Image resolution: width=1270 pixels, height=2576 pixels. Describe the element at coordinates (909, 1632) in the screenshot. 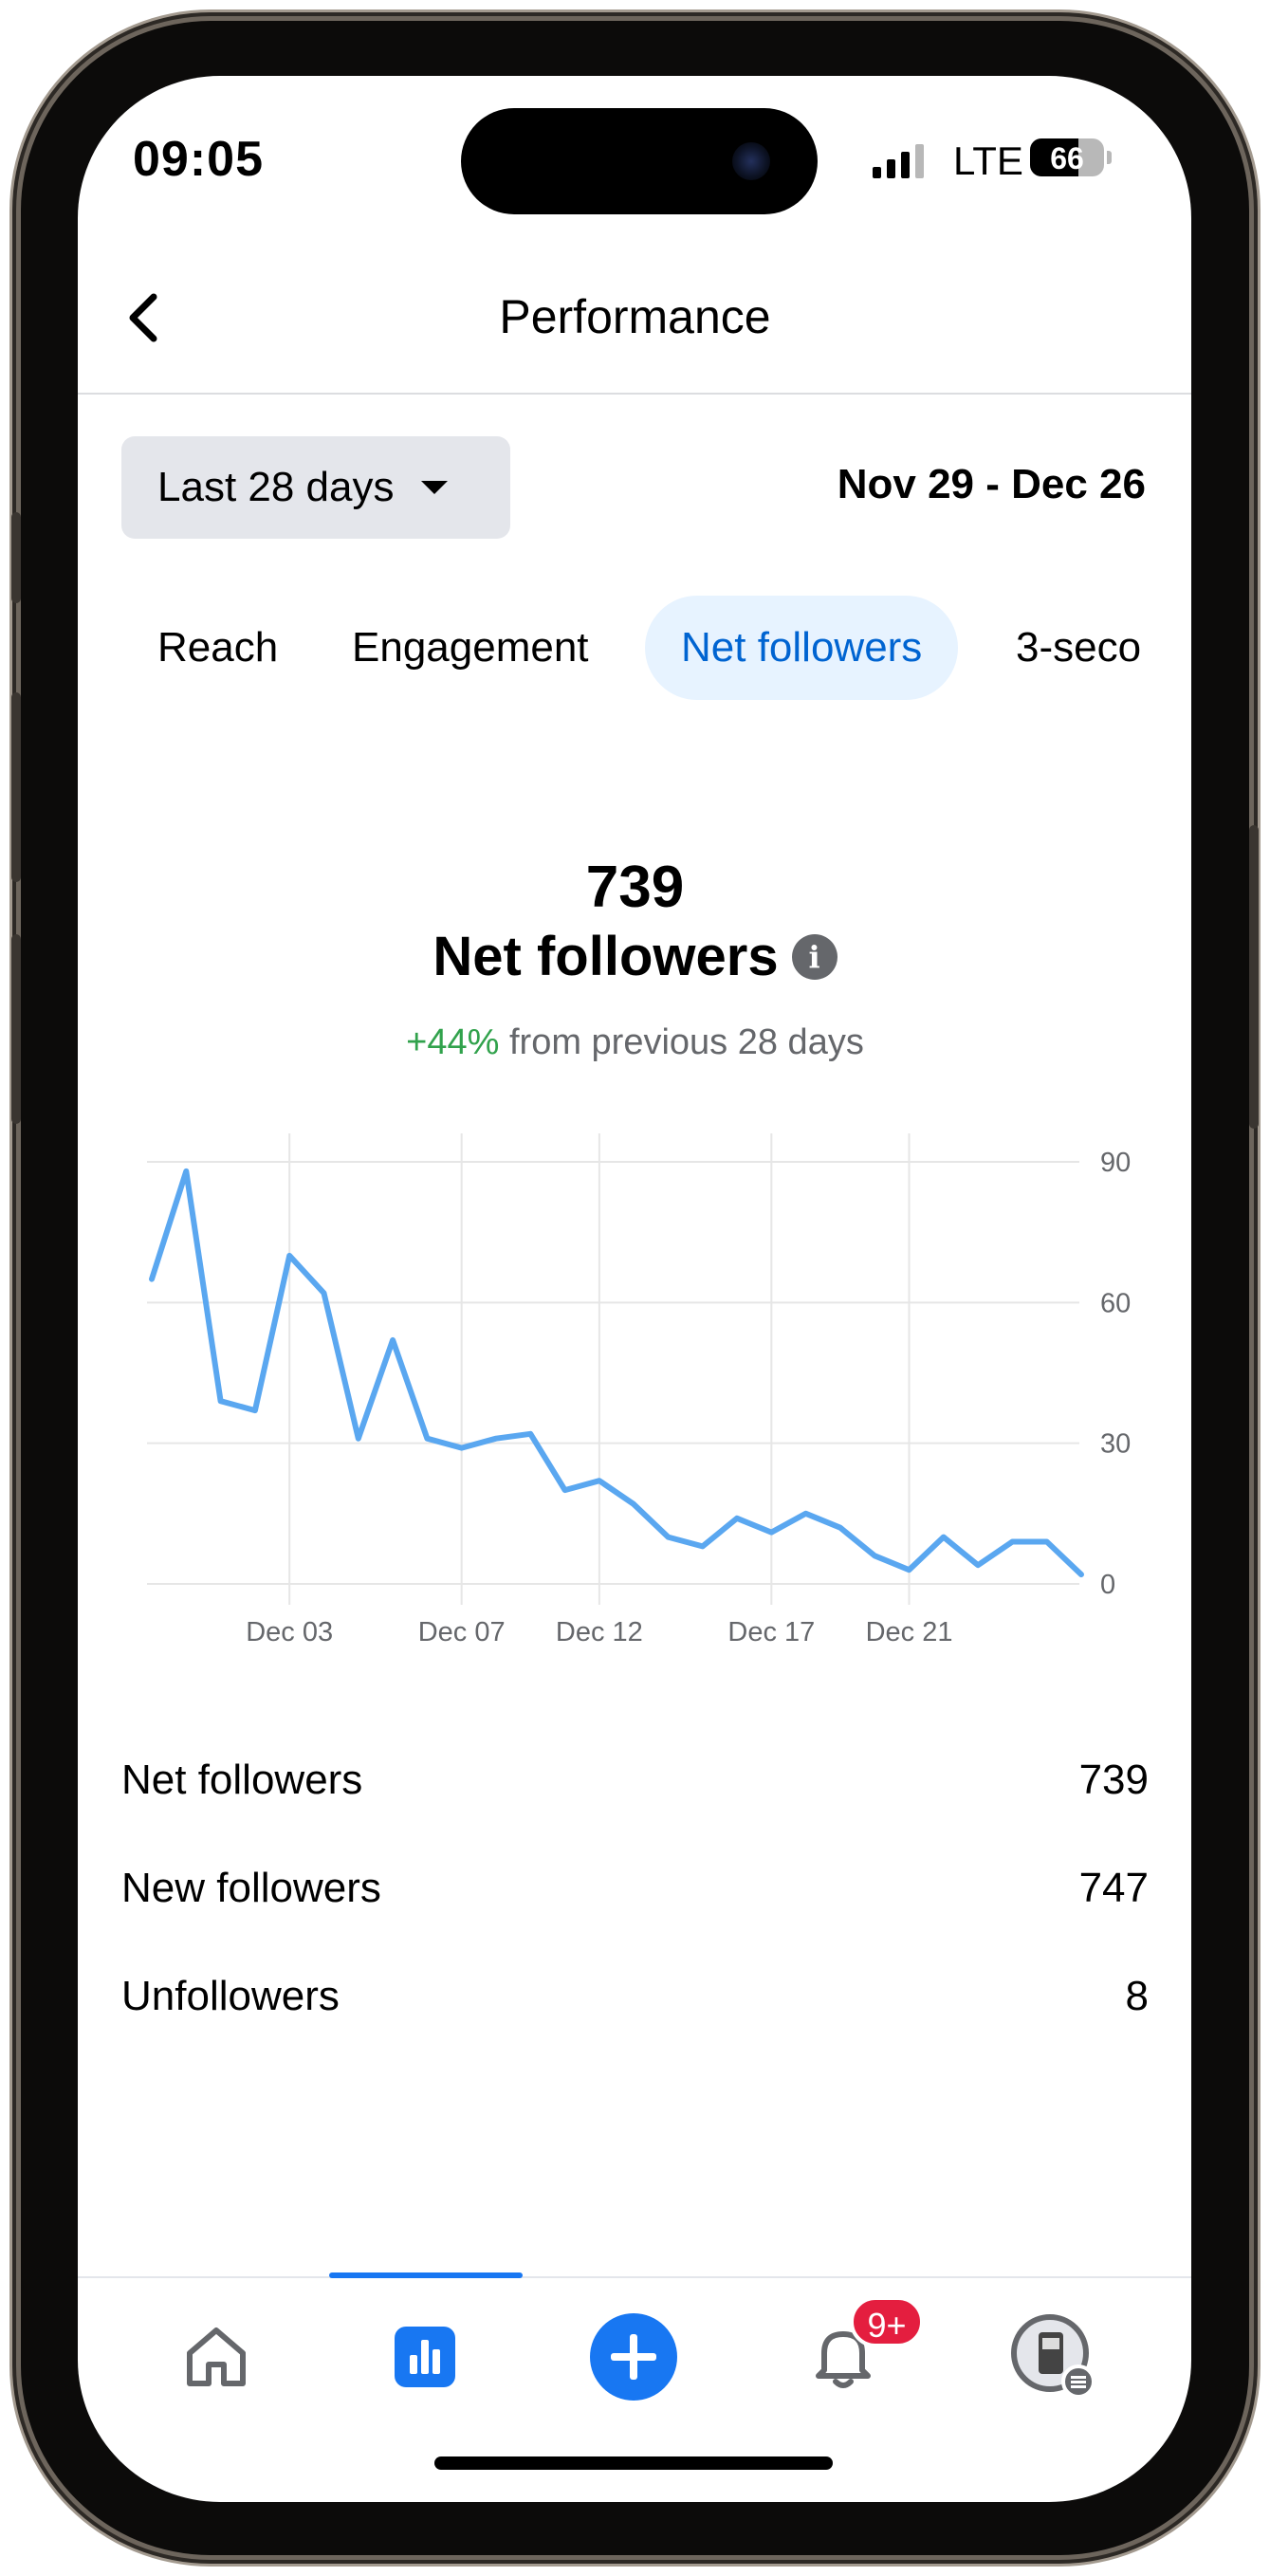

I see `x-tick-label: Dec 21` at that location.